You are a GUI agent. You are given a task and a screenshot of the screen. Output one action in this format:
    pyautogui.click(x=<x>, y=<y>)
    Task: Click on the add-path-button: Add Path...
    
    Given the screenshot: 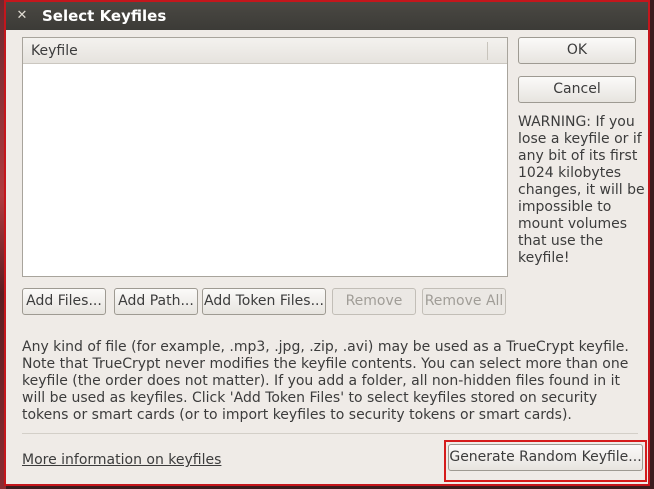 What is the action you would take?
    pyautogui.click(x=156, y=301)
    